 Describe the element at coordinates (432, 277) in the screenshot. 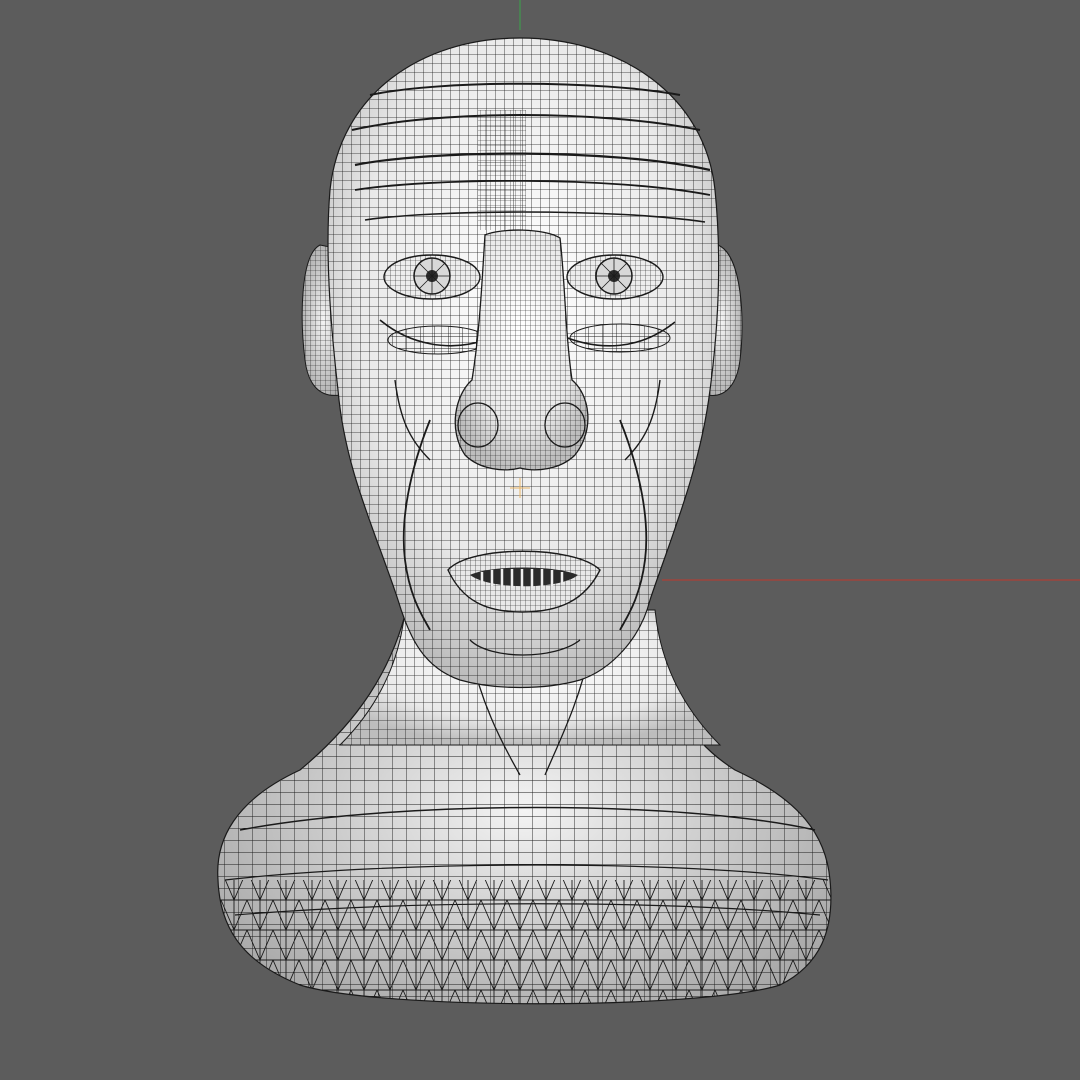

I see `left-eye` at that location.